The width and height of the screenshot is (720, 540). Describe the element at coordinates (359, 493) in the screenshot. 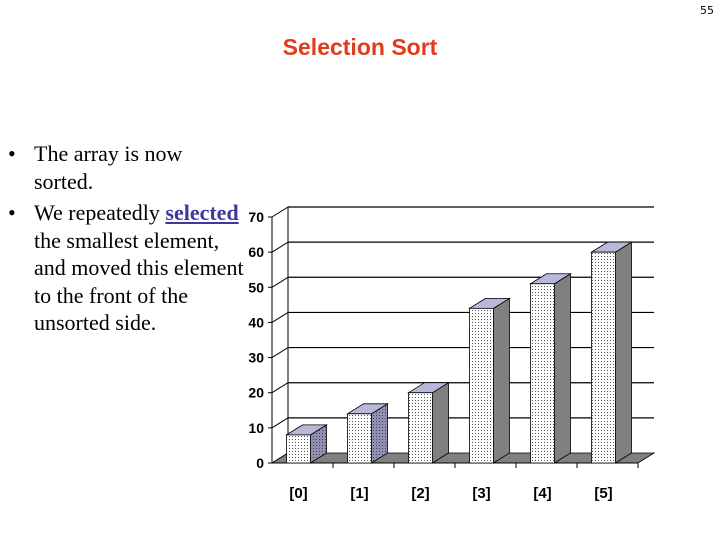

I see `x-category-label: [1]` at that location.